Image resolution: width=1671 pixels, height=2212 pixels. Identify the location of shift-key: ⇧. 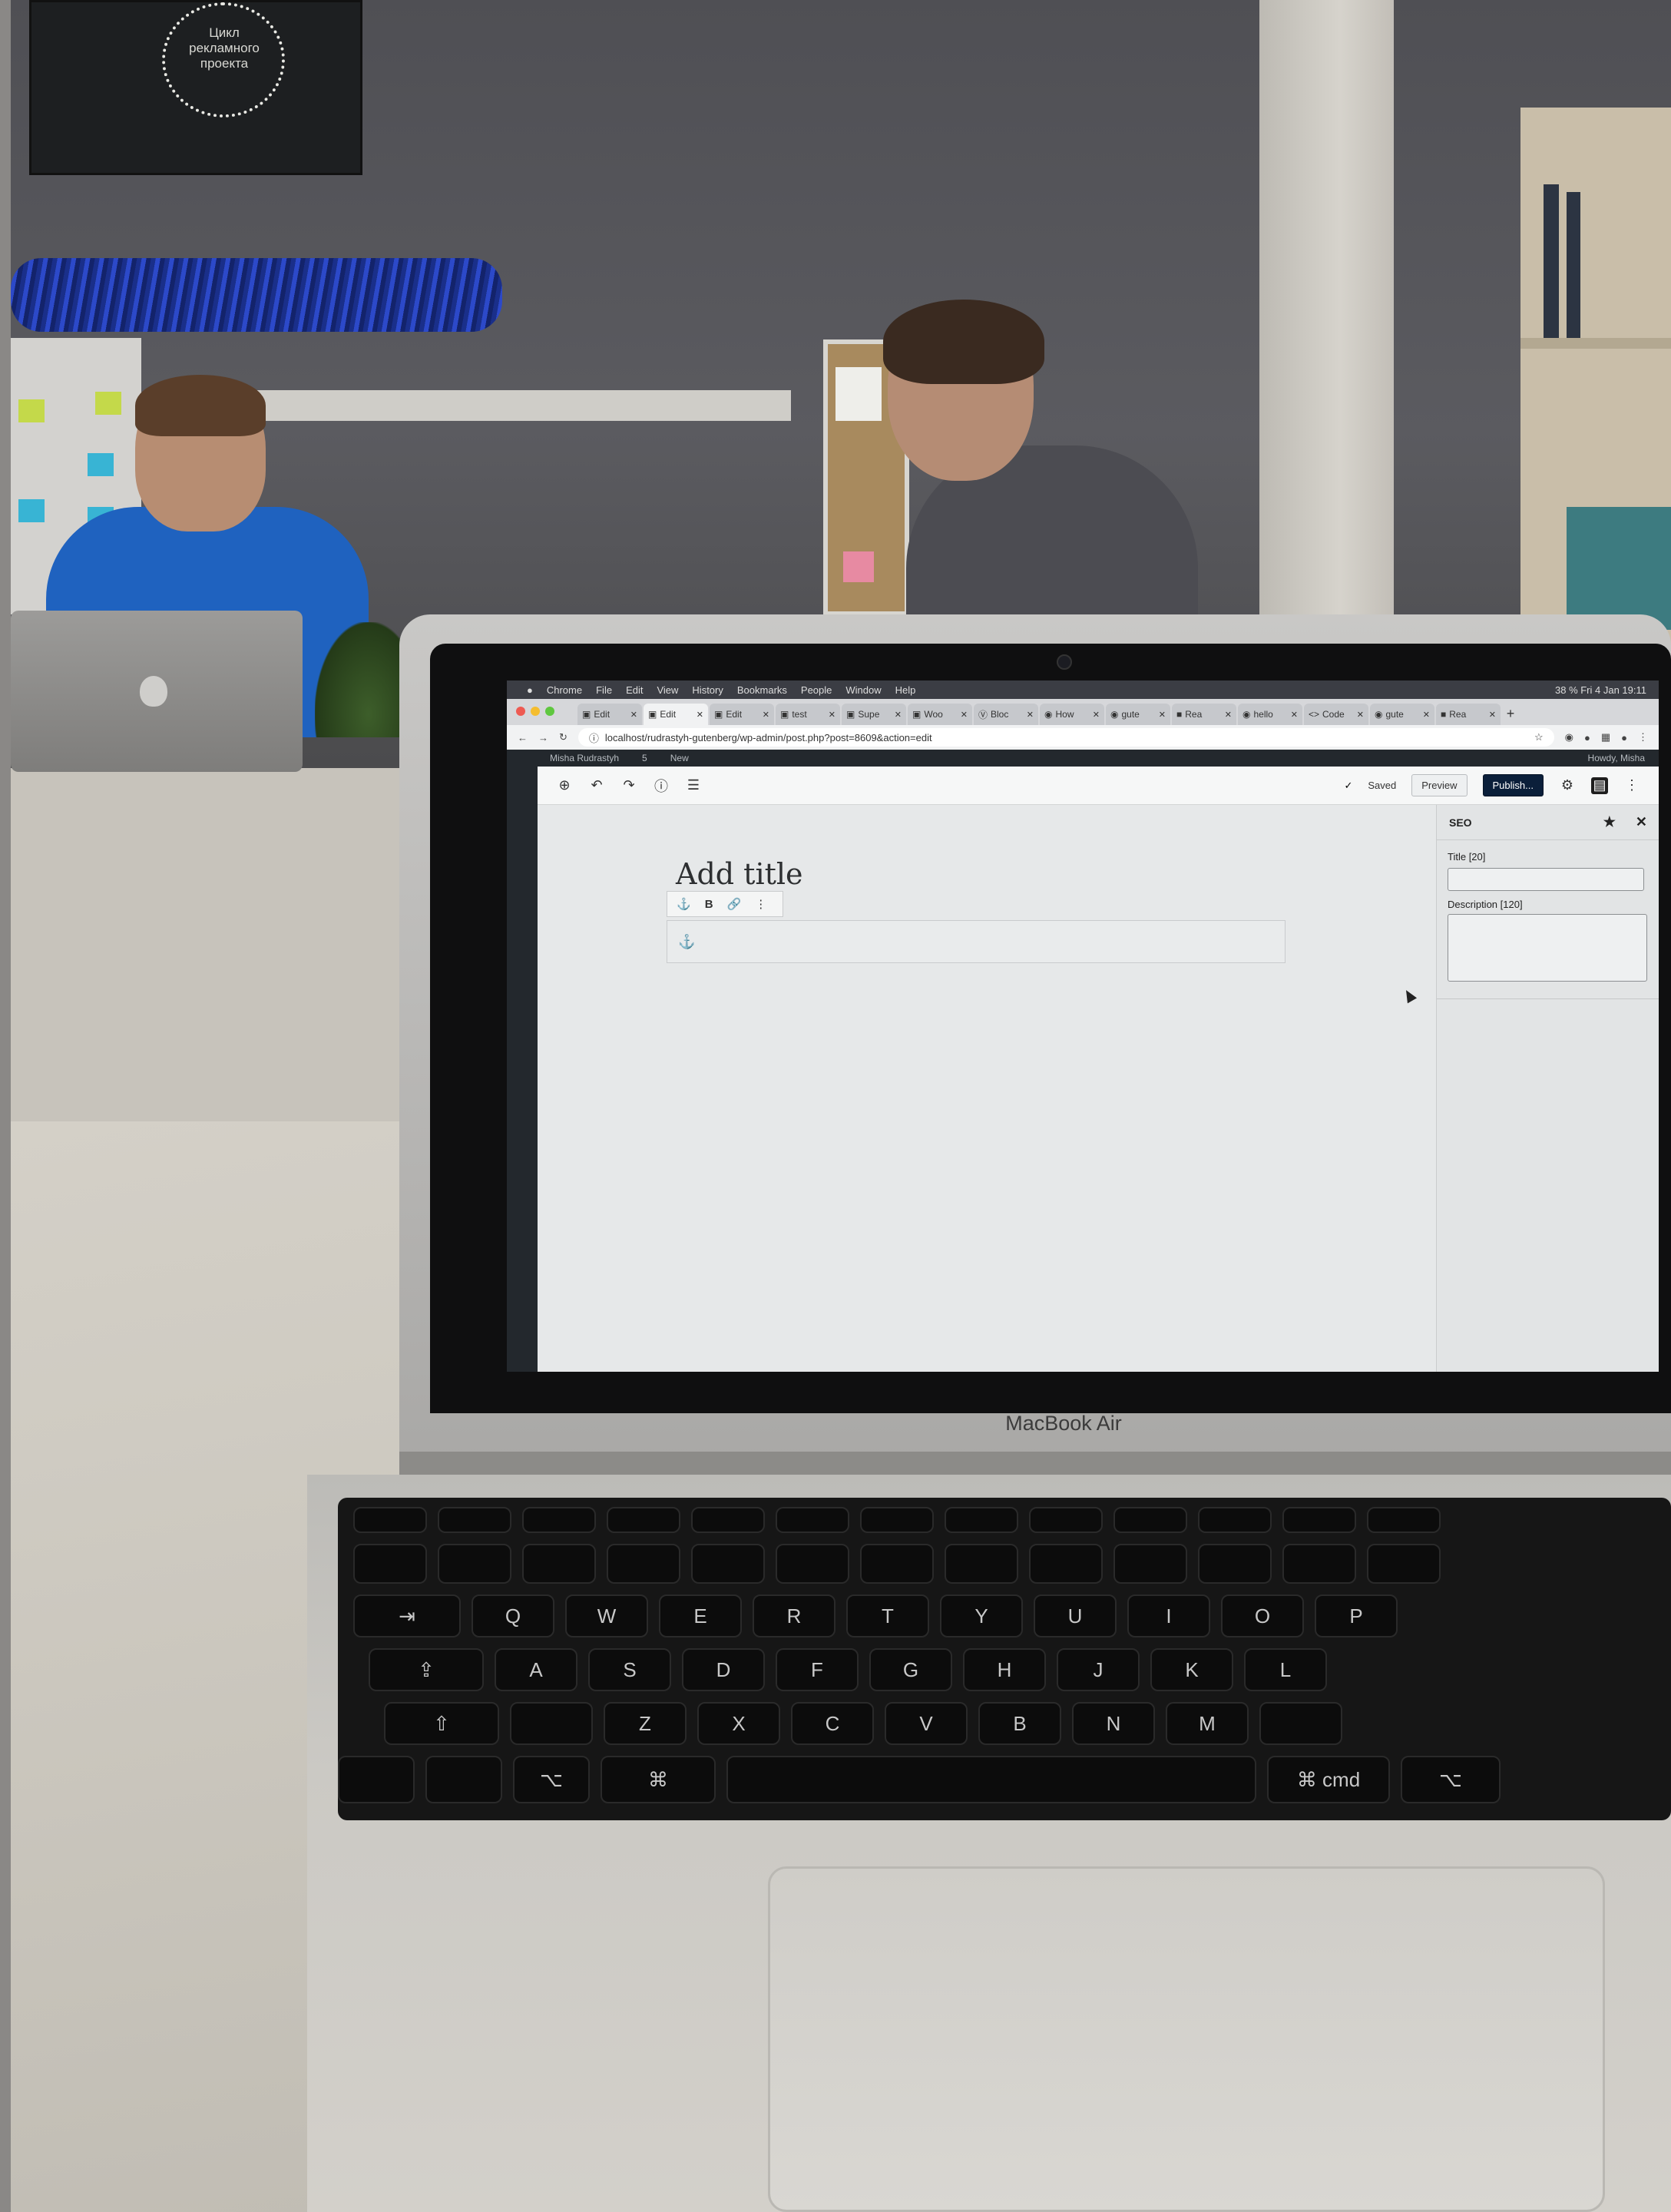
(441, 1724).